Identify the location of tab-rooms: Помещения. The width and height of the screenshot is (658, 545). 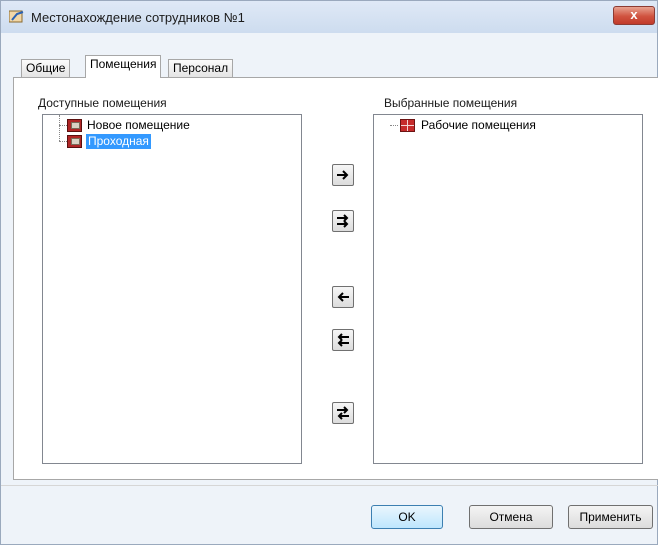
(123, 66).